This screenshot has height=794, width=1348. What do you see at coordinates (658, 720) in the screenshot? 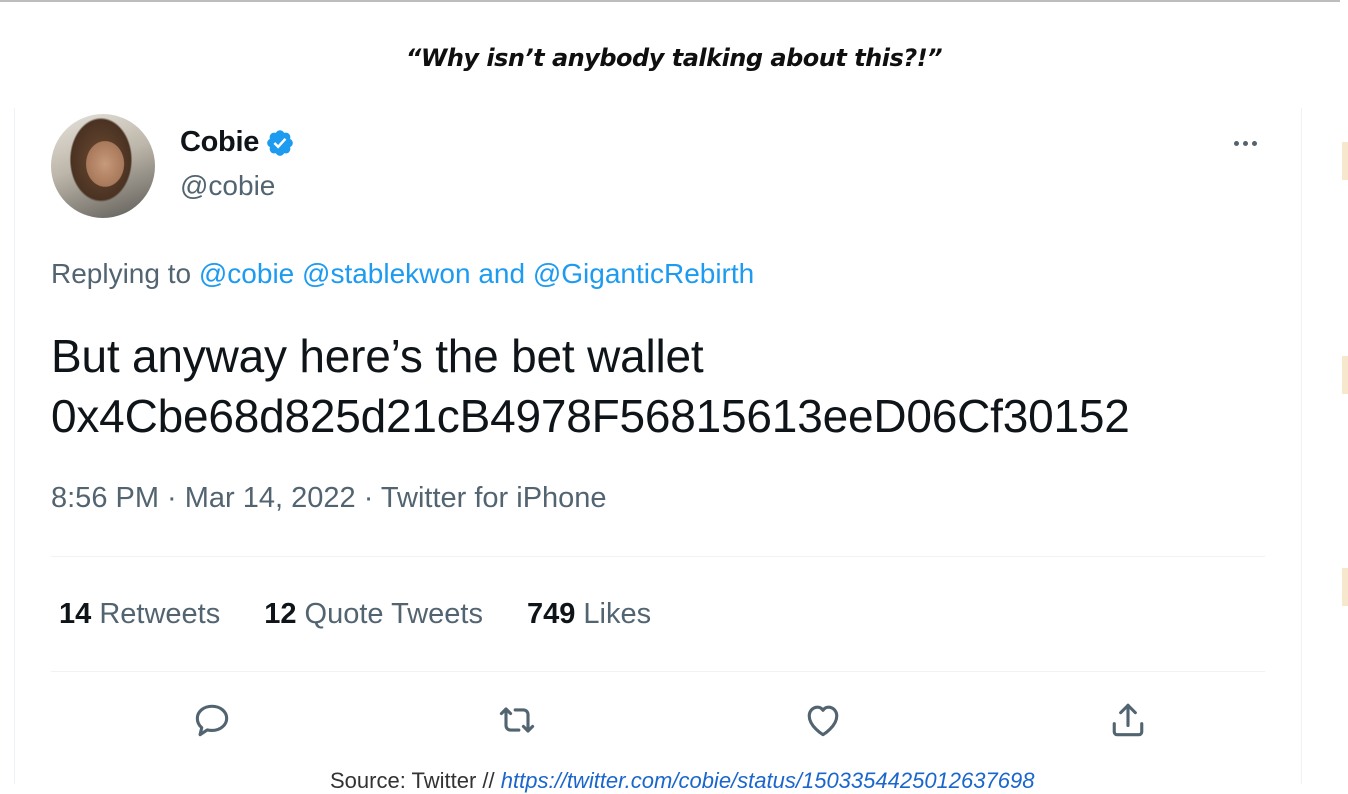
I see `tweet-actions` at bounding box center [658, 720].